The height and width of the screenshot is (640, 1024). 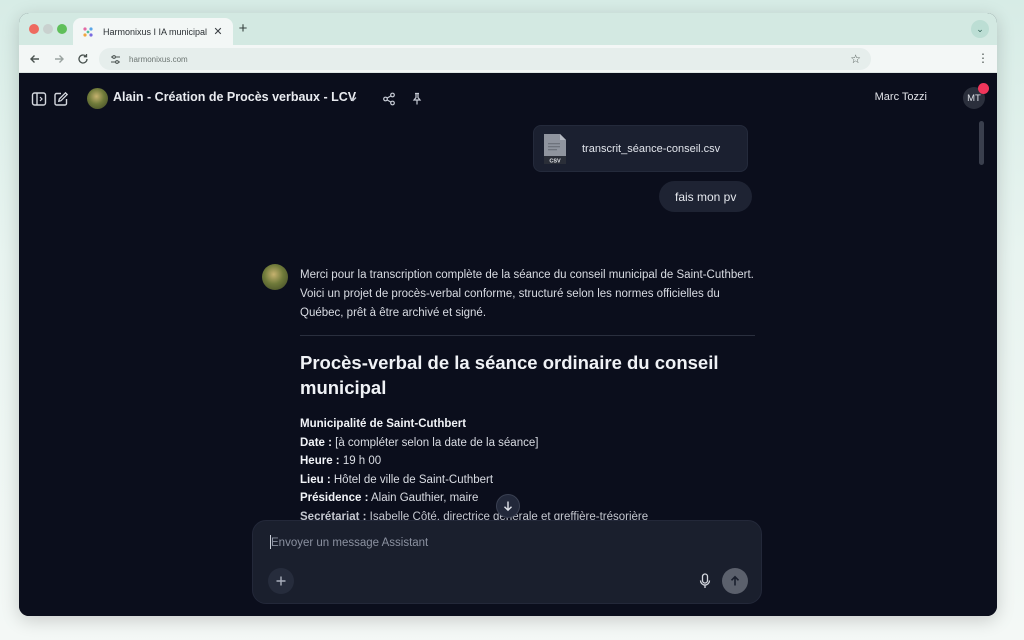 I want to click on model-chevron-down-icon, so click(x=353, y=98).